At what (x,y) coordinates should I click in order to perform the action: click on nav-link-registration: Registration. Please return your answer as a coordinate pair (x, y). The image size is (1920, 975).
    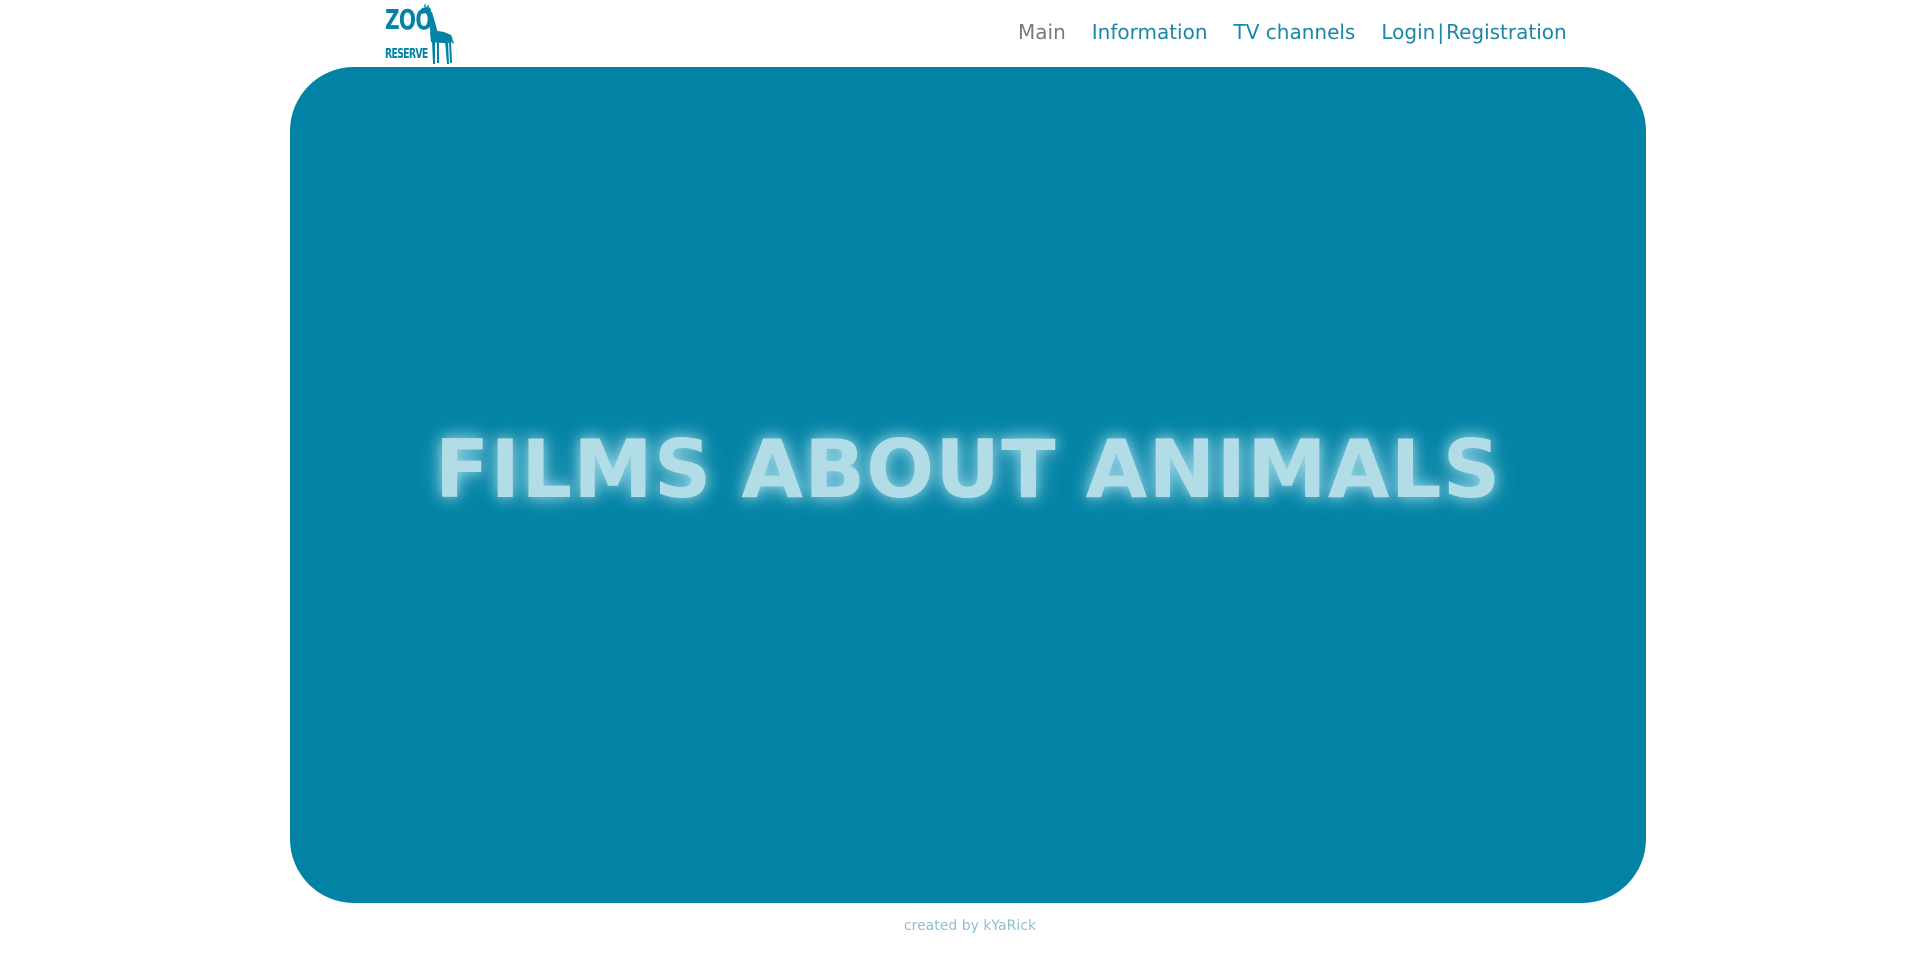
    Looking at the image, I should click on (1506, 32).